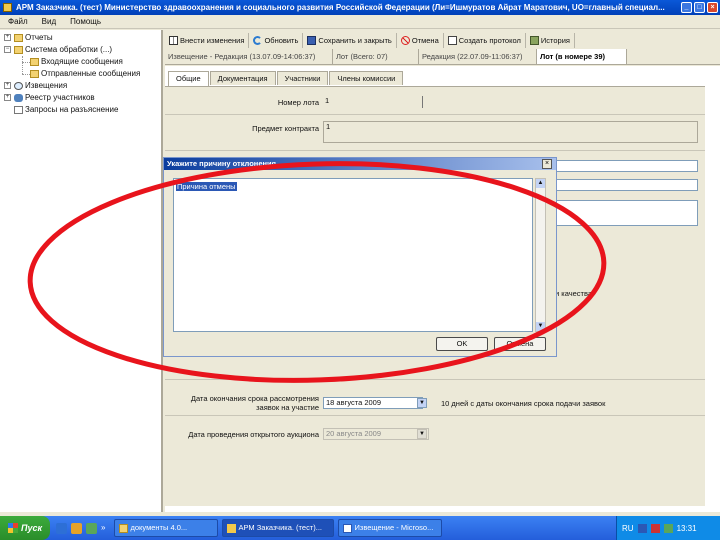 This screenshot has width=720, height=540. I want to click on search-icon, so click(18, 85).